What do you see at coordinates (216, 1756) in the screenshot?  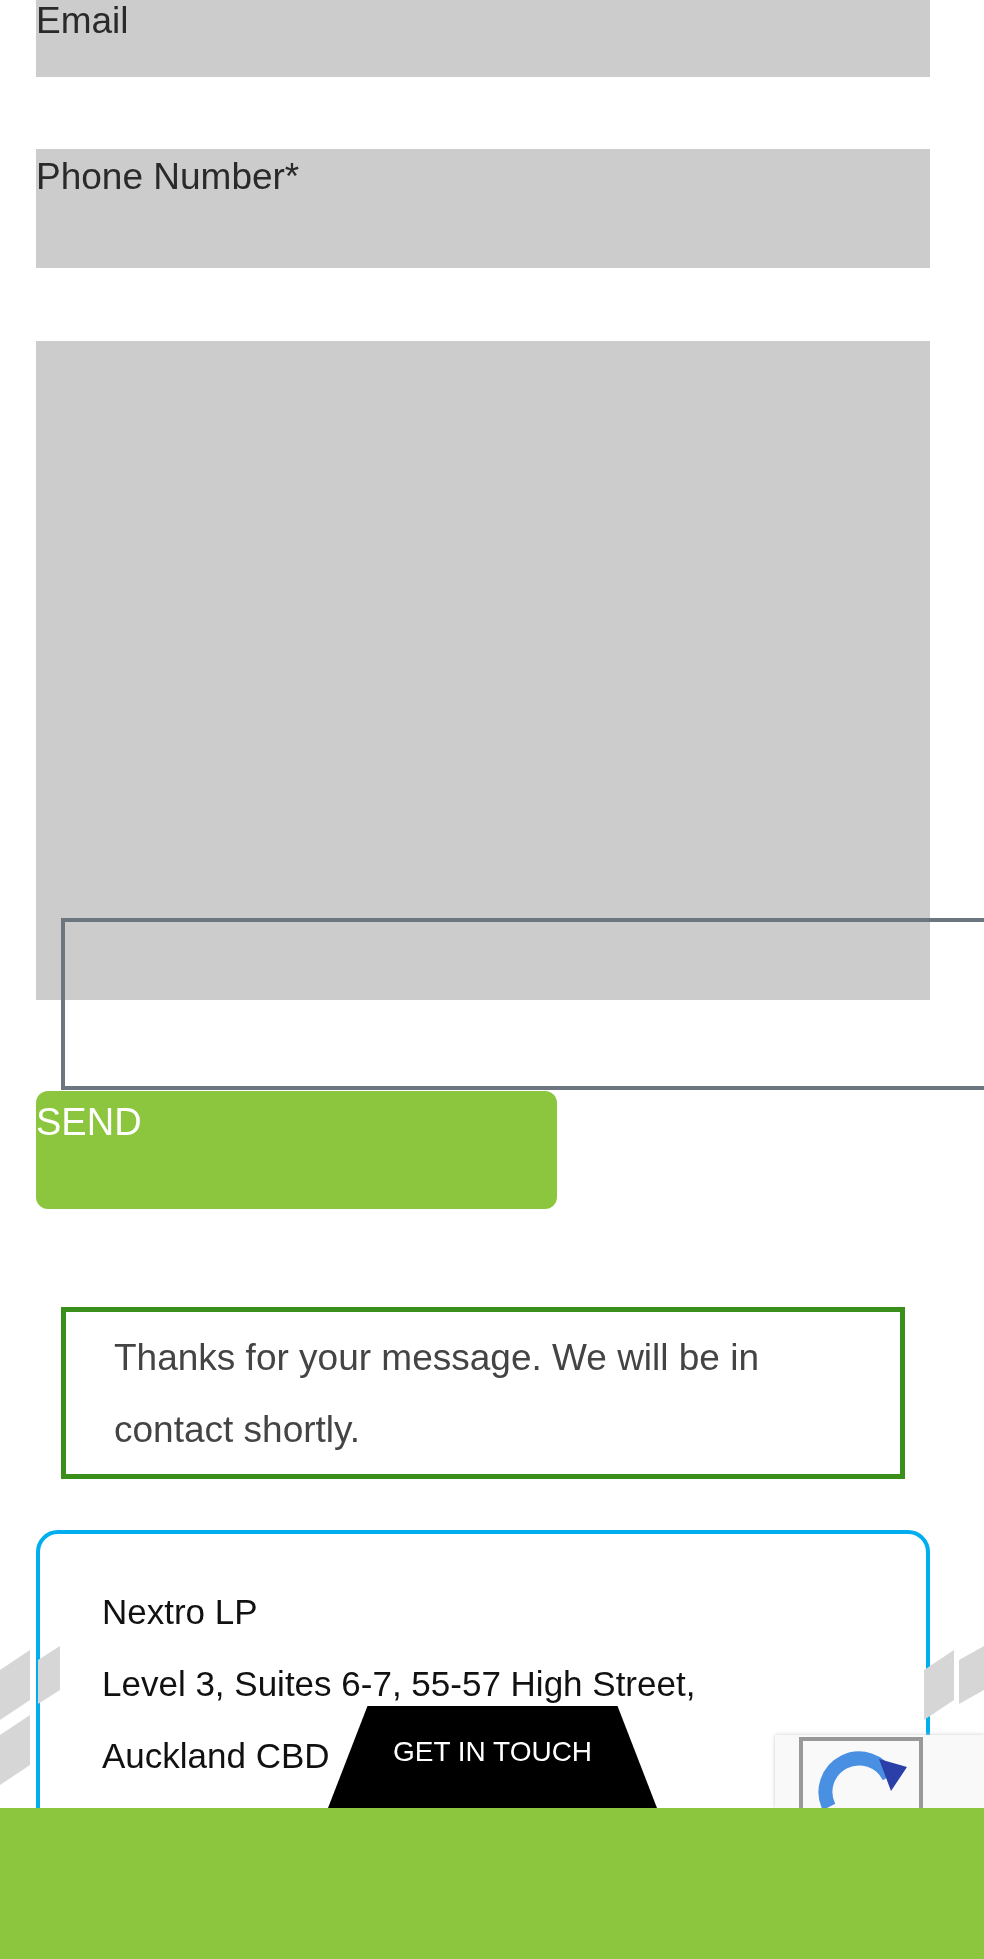 I see `address-line: Auckland CBD` at bounding box center [216, 1756].